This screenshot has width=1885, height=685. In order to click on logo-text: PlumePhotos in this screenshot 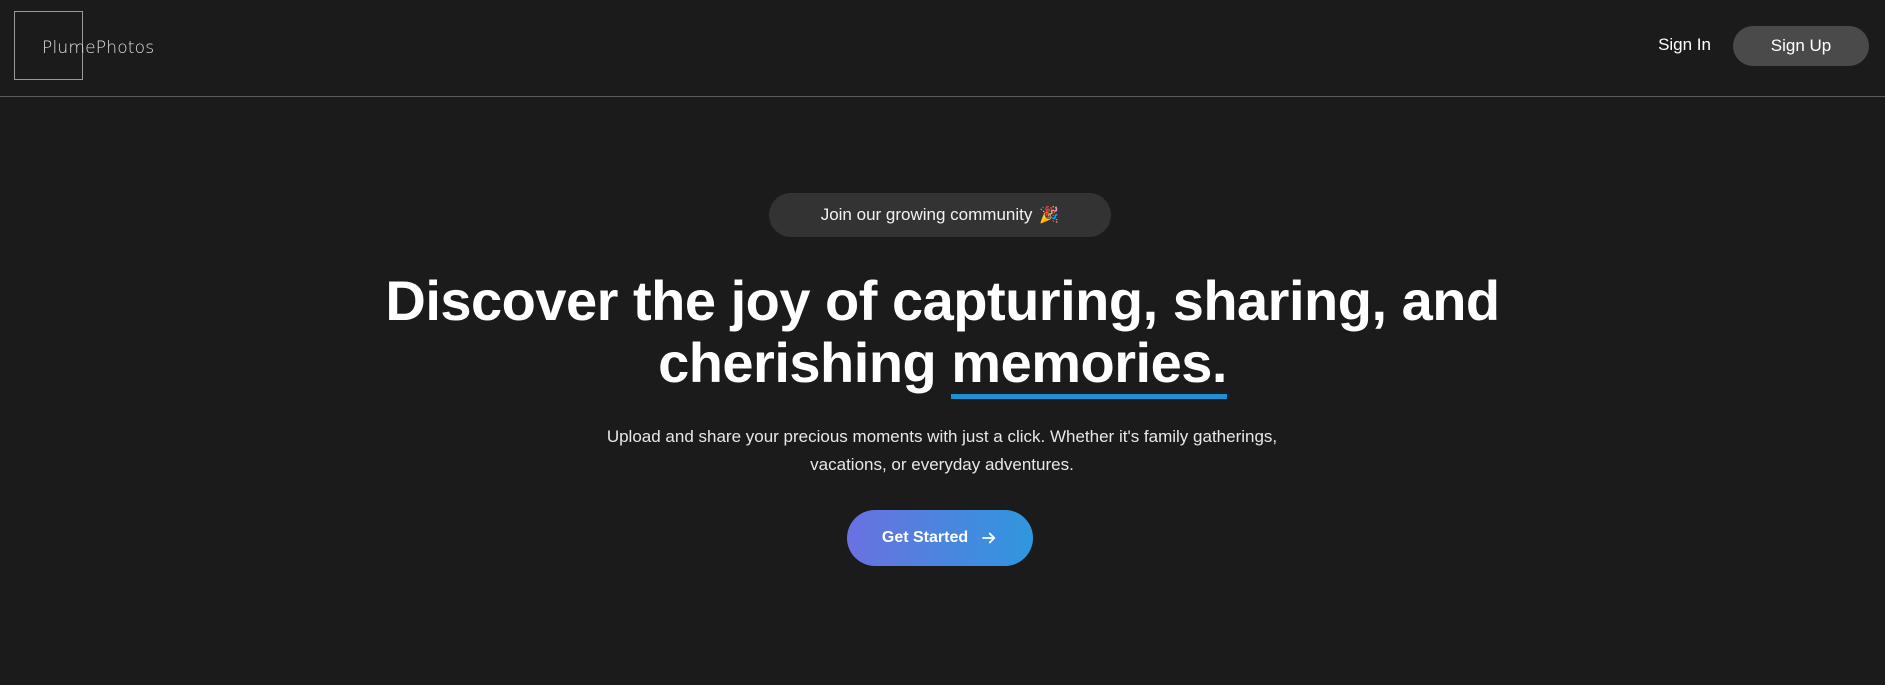, I will do `click(98, 48)`.